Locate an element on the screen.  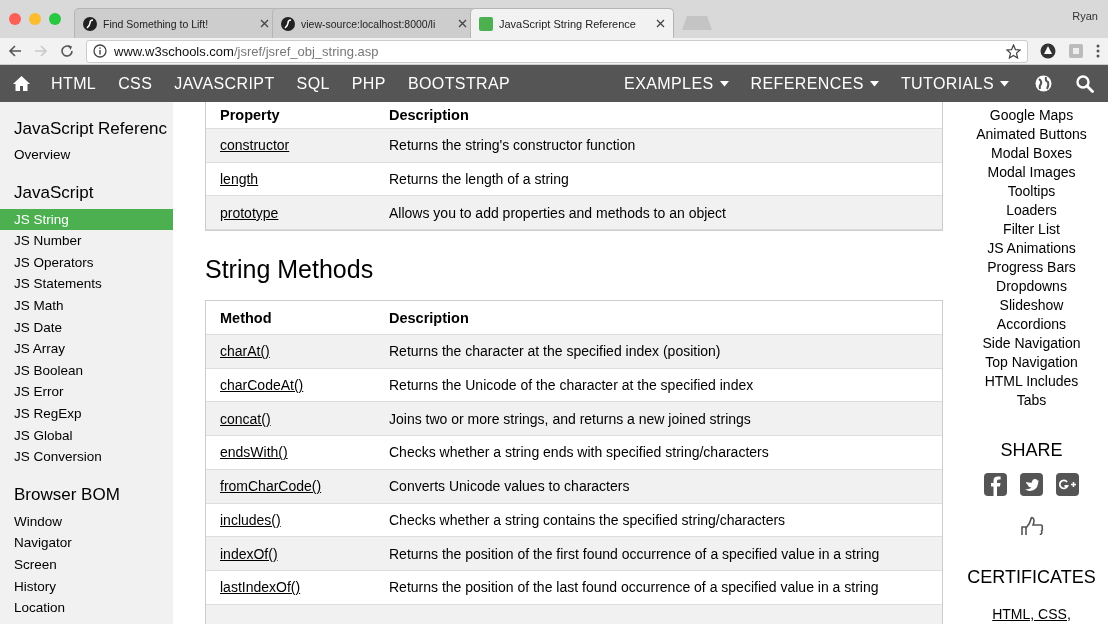
extension-icon is located at coordinates (1048, 51).